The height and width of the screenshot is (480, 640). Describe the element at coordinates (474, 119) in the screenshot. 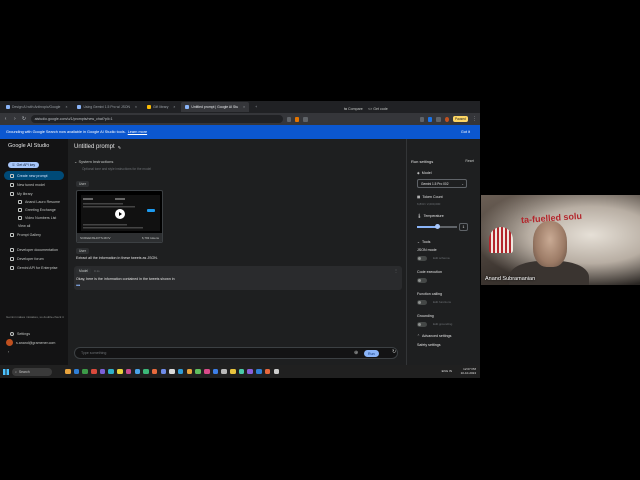

I see `menu-icon: ⋮` at that location.